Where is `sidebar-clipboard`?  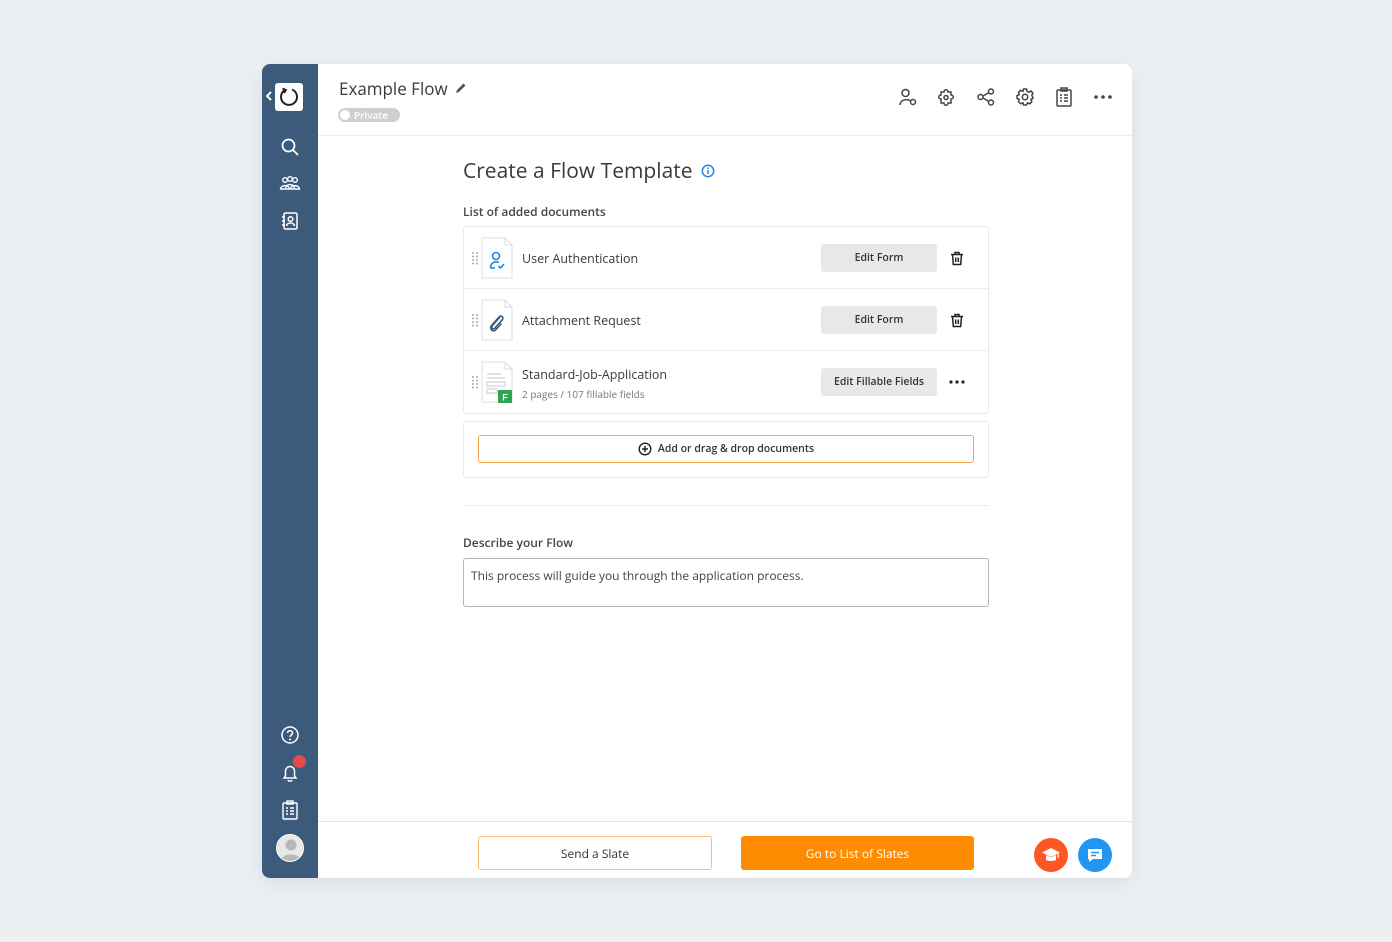
sidebar-clipboard is located at coordinates (290, 810).